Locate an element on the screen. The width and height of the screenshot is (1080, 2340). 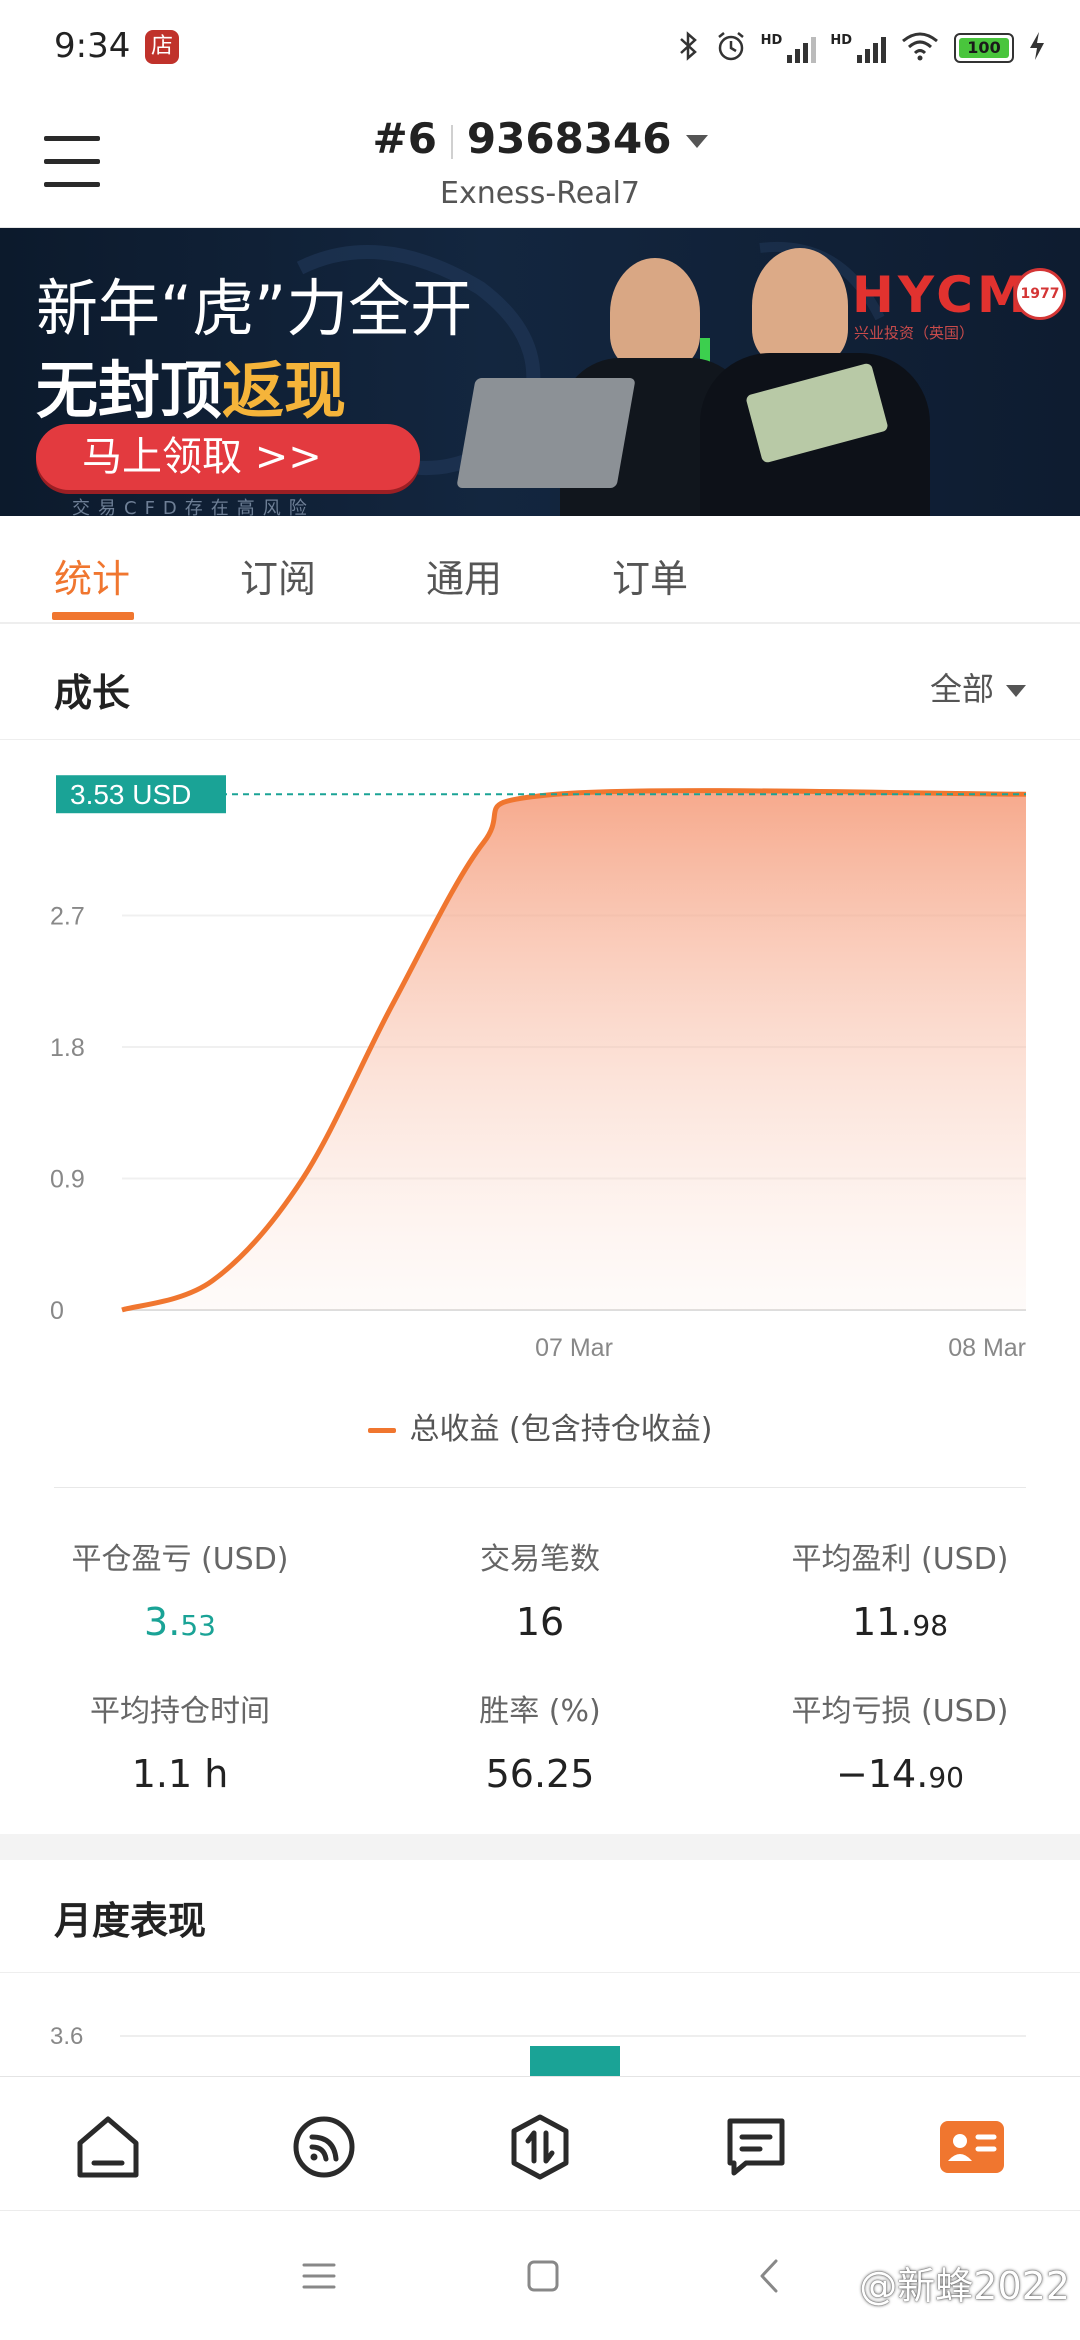
stat-label: 胜率 (%) is located at coordinates (540, 1711).